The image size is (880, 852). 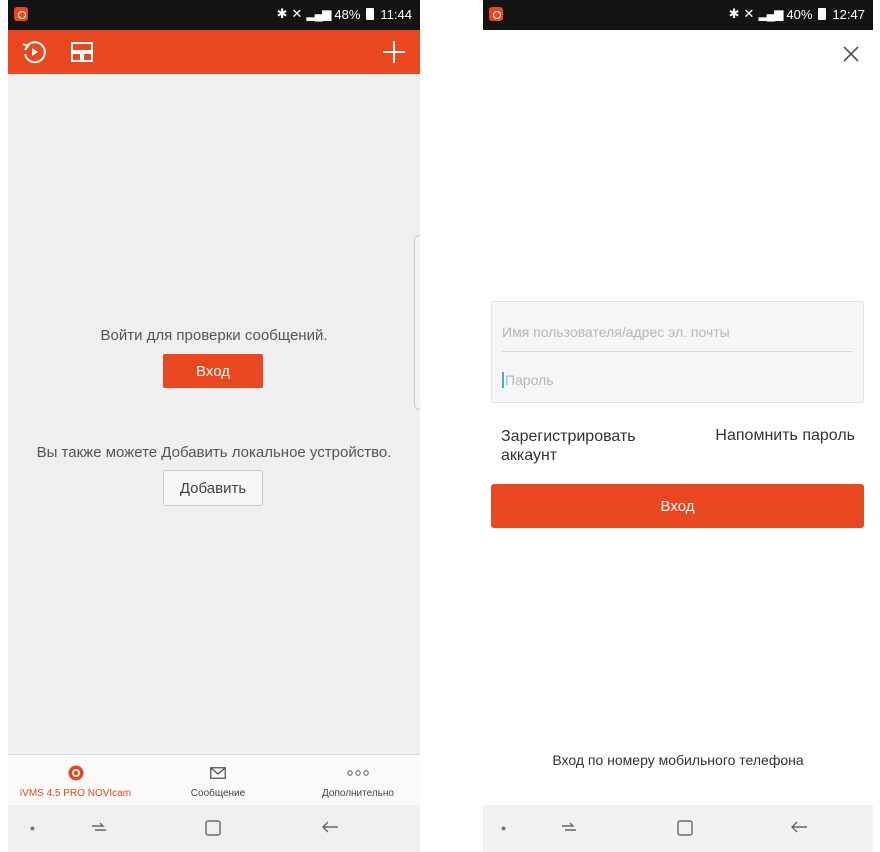 What do you see at coordinates (214, 52) in the screenshot?
I see `app-toolbar` at bounding box center [214, 52].